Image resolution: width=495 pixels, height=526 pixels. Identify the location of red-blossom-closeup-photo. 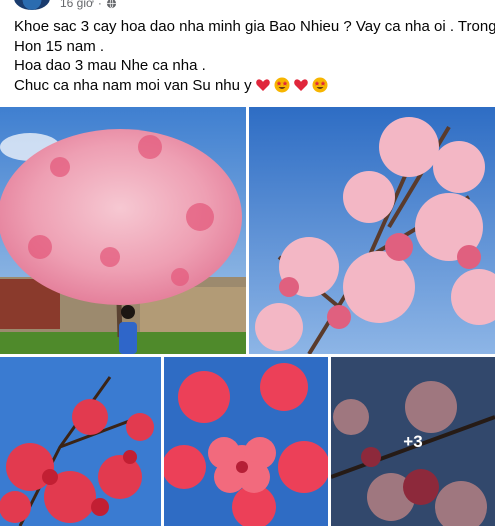
(246, 441).